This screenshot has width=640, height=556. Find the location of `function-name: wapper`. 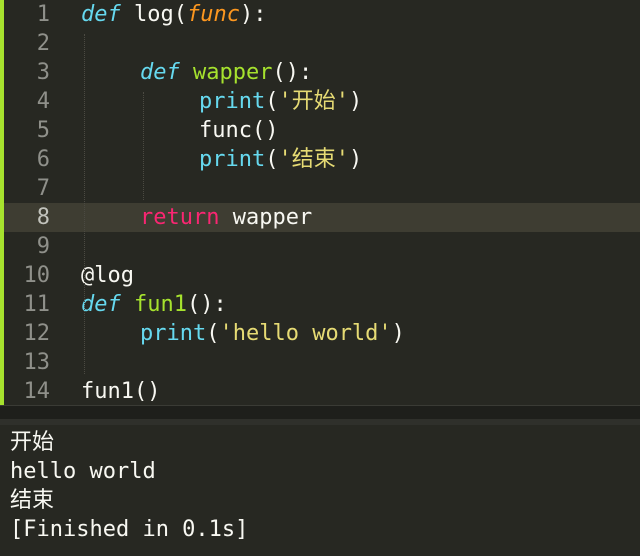

function-name: wapper is located at coordinates (233, 72).